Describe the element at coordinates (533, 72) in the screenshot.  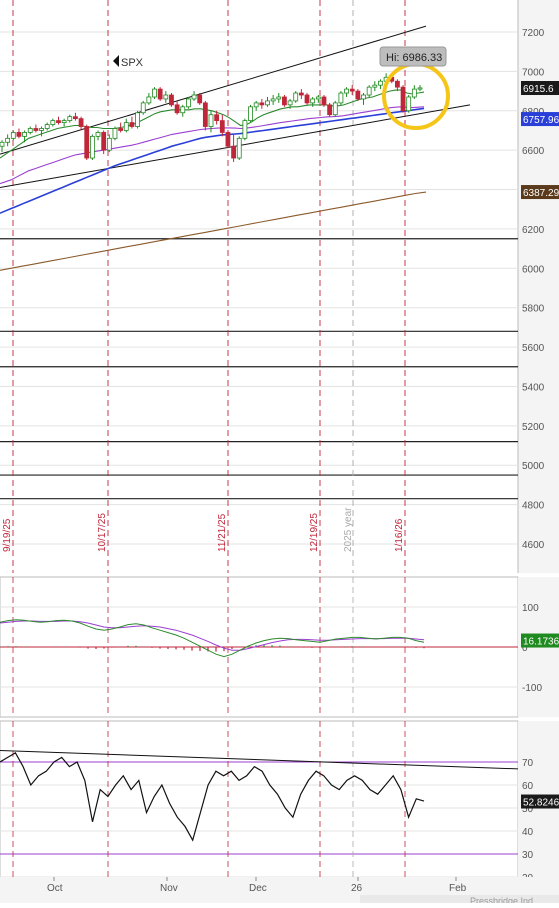
I see `price-y-tick-label: 7000` at that location.